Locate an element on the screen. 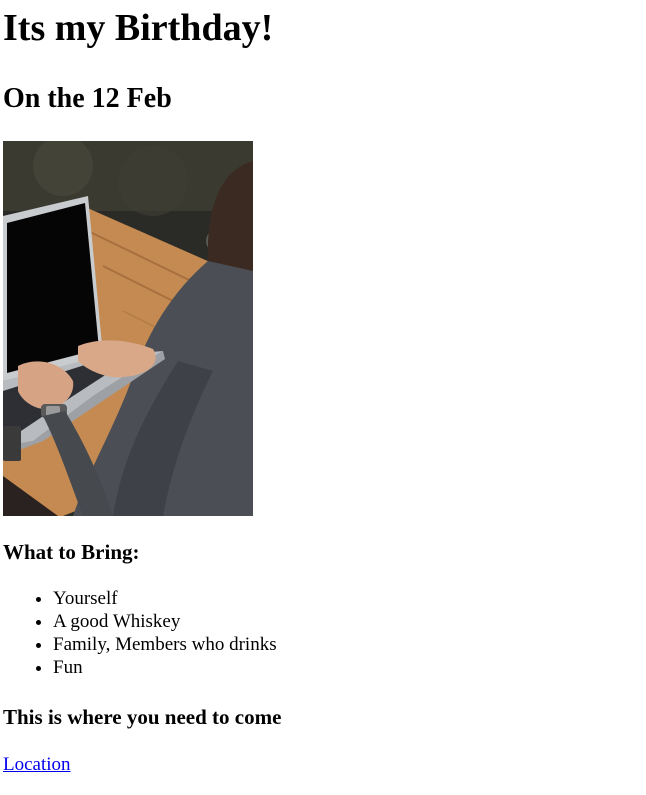 This screenshot has height=795, width=646. list-item: Fun is located at coordinates (349, 667).